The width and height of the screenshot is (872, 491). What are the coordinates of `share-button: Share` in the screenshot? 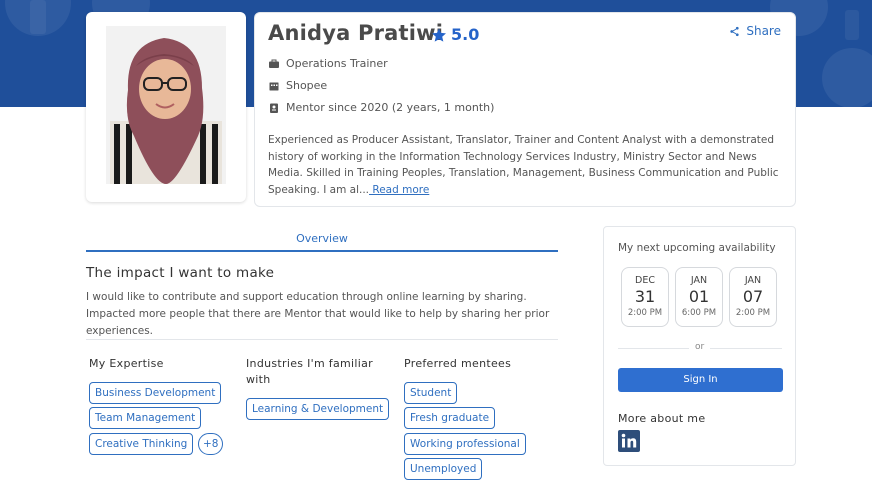 It's located at (755, 31).